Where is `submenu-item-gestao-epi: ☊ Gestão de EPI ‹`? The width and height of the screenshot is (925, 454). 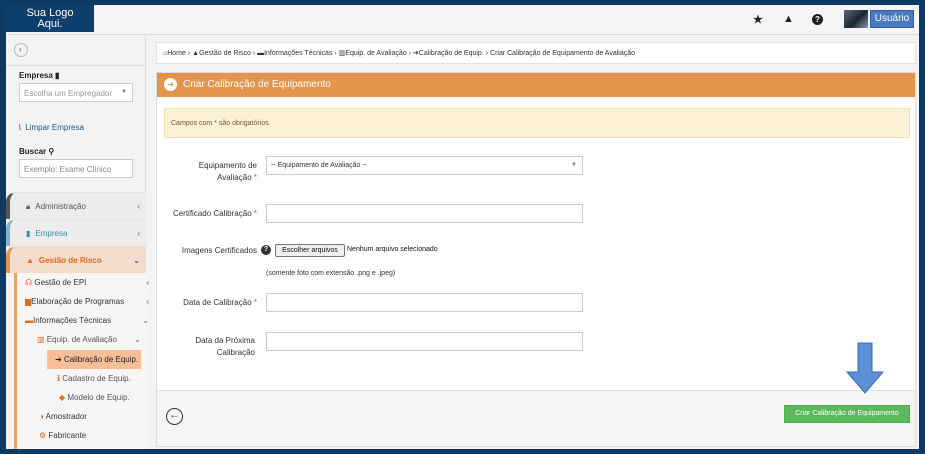
submenu-item-gestao-epi: ☊ Gestão de EPI ‹ is located at coordinates (90, 282).